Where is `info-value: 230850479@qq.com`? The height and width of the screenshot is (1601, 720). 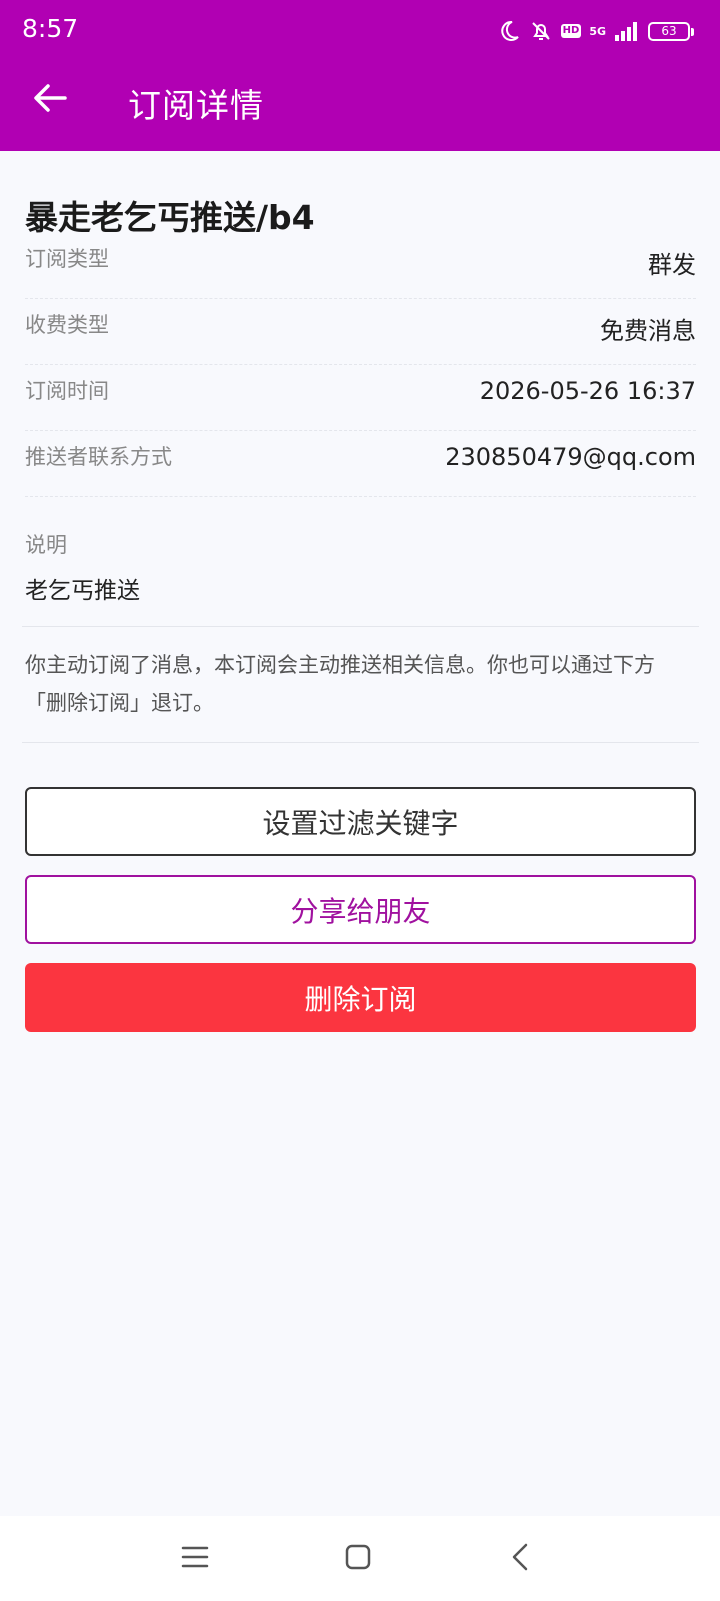 info-value: 230850479@qq.com is located at coordinates (570, 457).